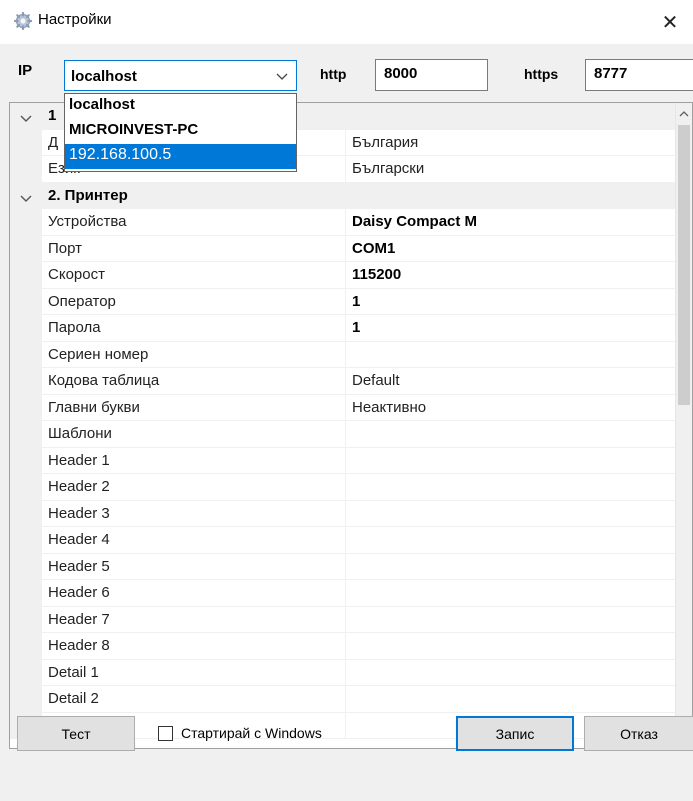 The height and width of the screenshot is (801, 693). I want to click on property-name: Detail 1, so click(194, 672).